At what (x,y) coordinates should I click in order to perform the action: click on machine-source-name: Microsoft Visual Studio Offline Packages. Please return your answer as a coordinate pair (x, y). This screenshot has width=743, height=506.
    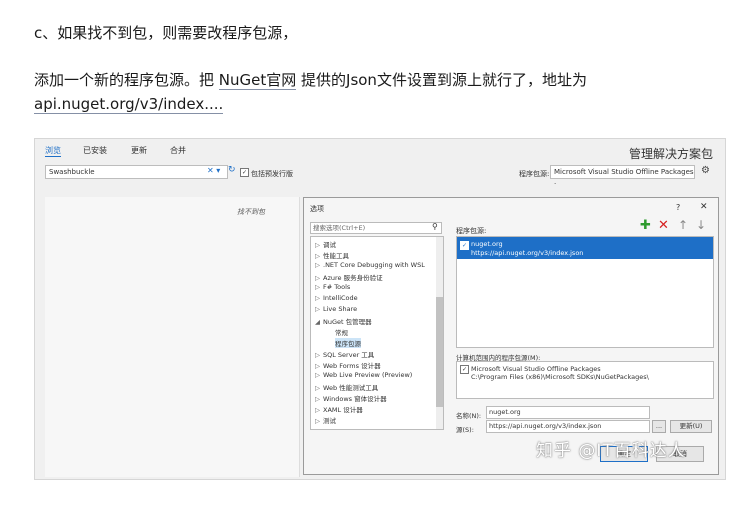
    Looking at the image, I should click on (536, 369).